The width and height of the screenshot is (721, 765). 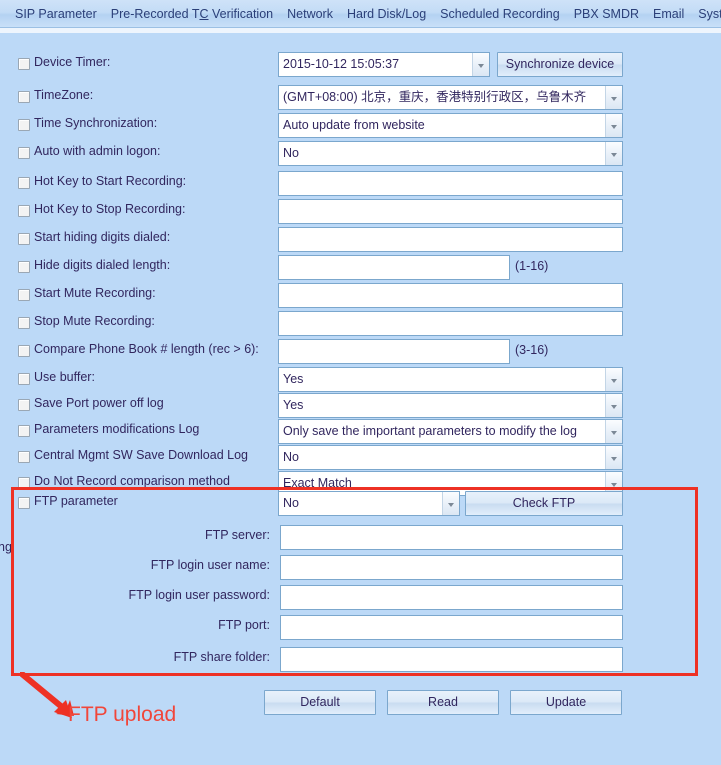 I want to click on label-timezone: TimeZone:, so click(x=64, y=95).